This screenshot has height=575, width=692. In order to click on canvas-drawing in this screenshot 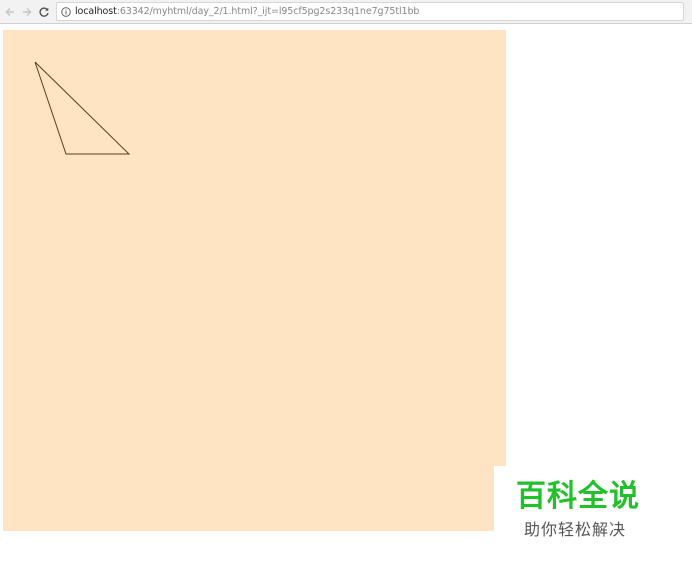, I will do `click(82, 108)`.